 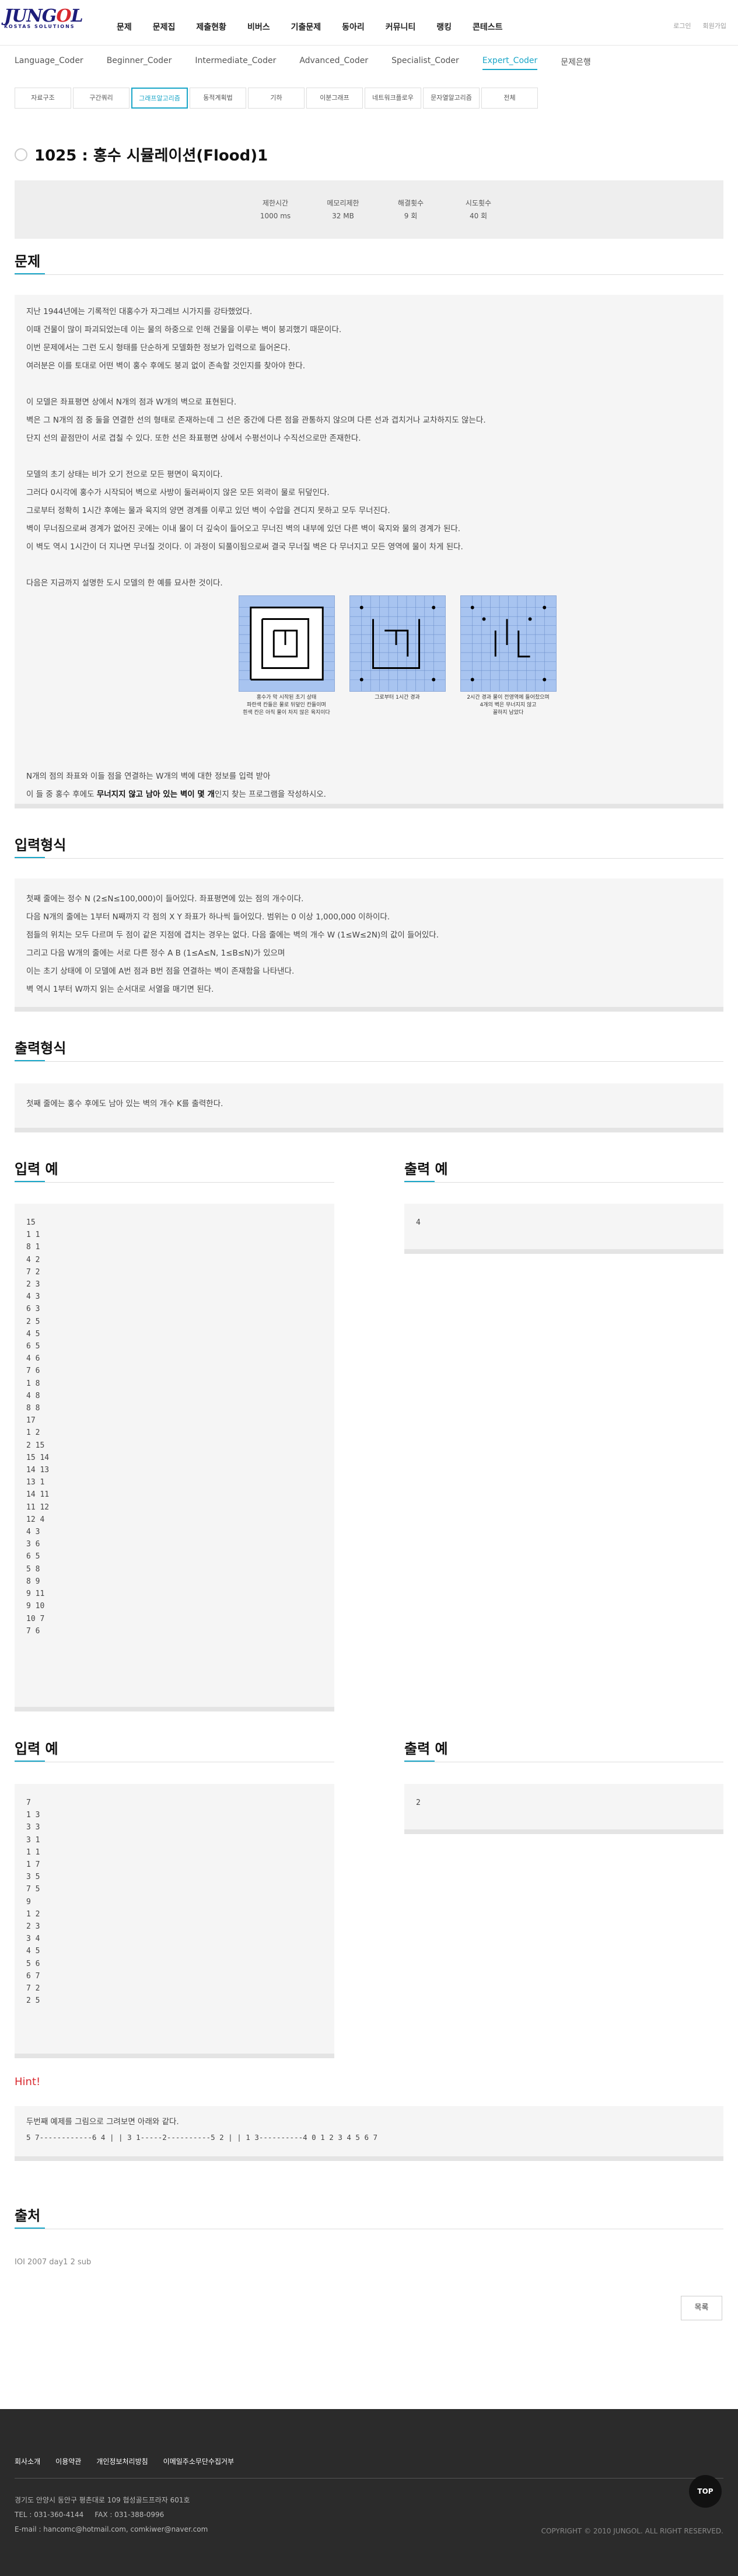 I want to click on limits-panel: 제한시간 1000 ms 메모리제한 32 MB 해결횟수 9 회 시도횟수 40 회, so click(x=369, y=210).